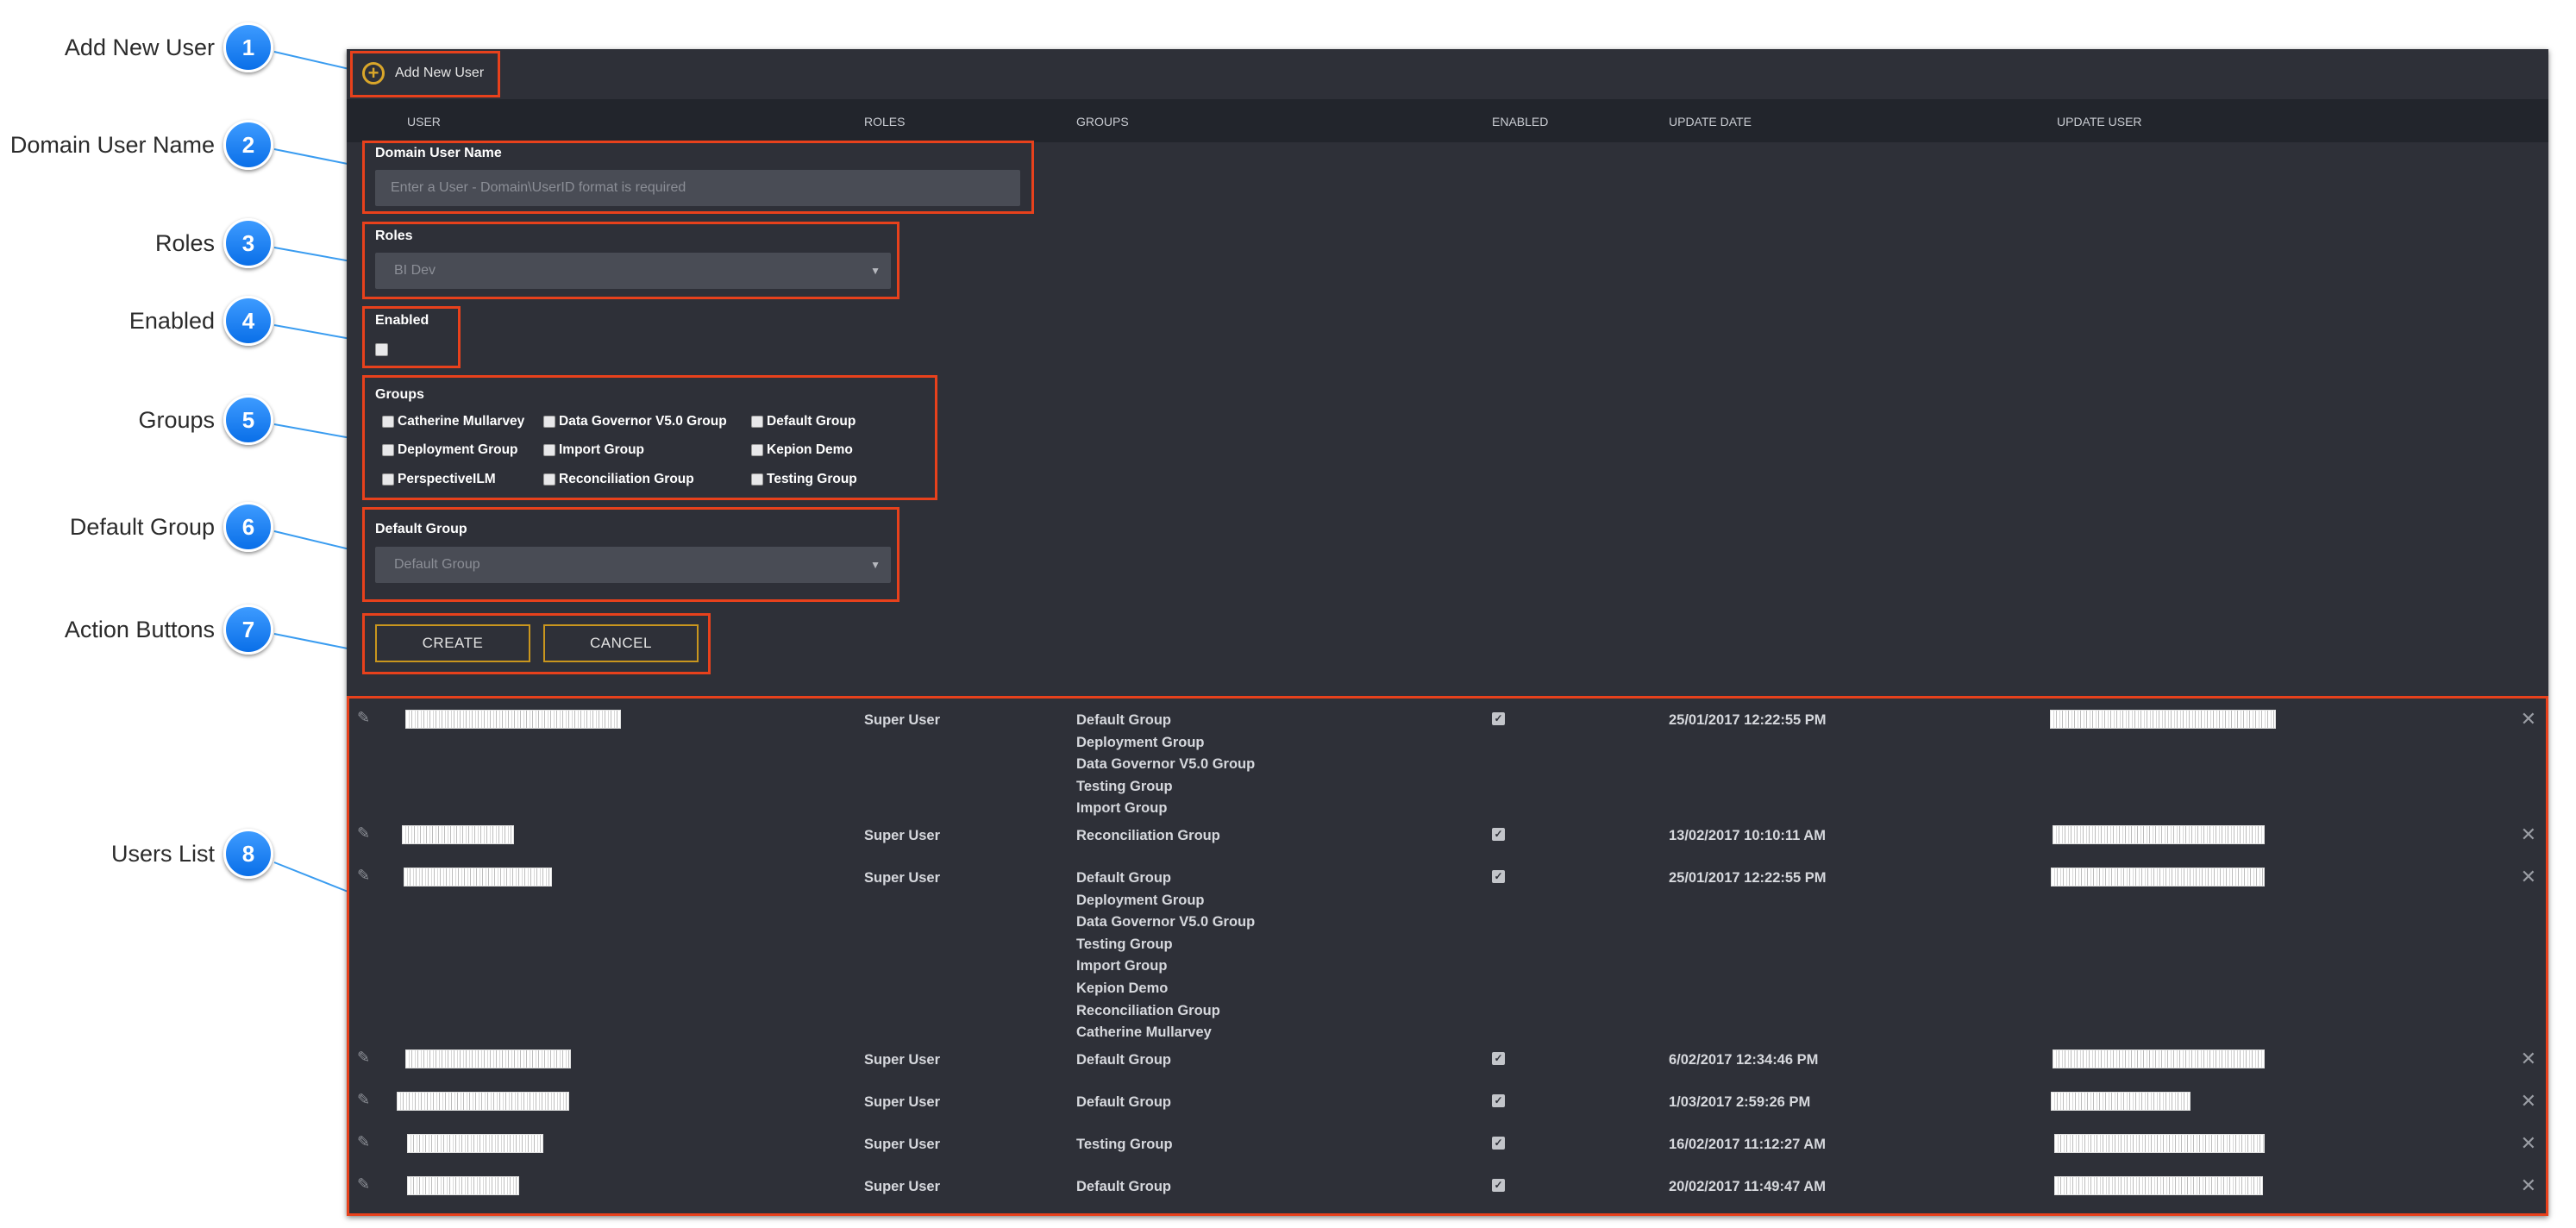 The image size is (2576, 1228). I want to click on user-group-item: Default Group, so click(1123, 720).